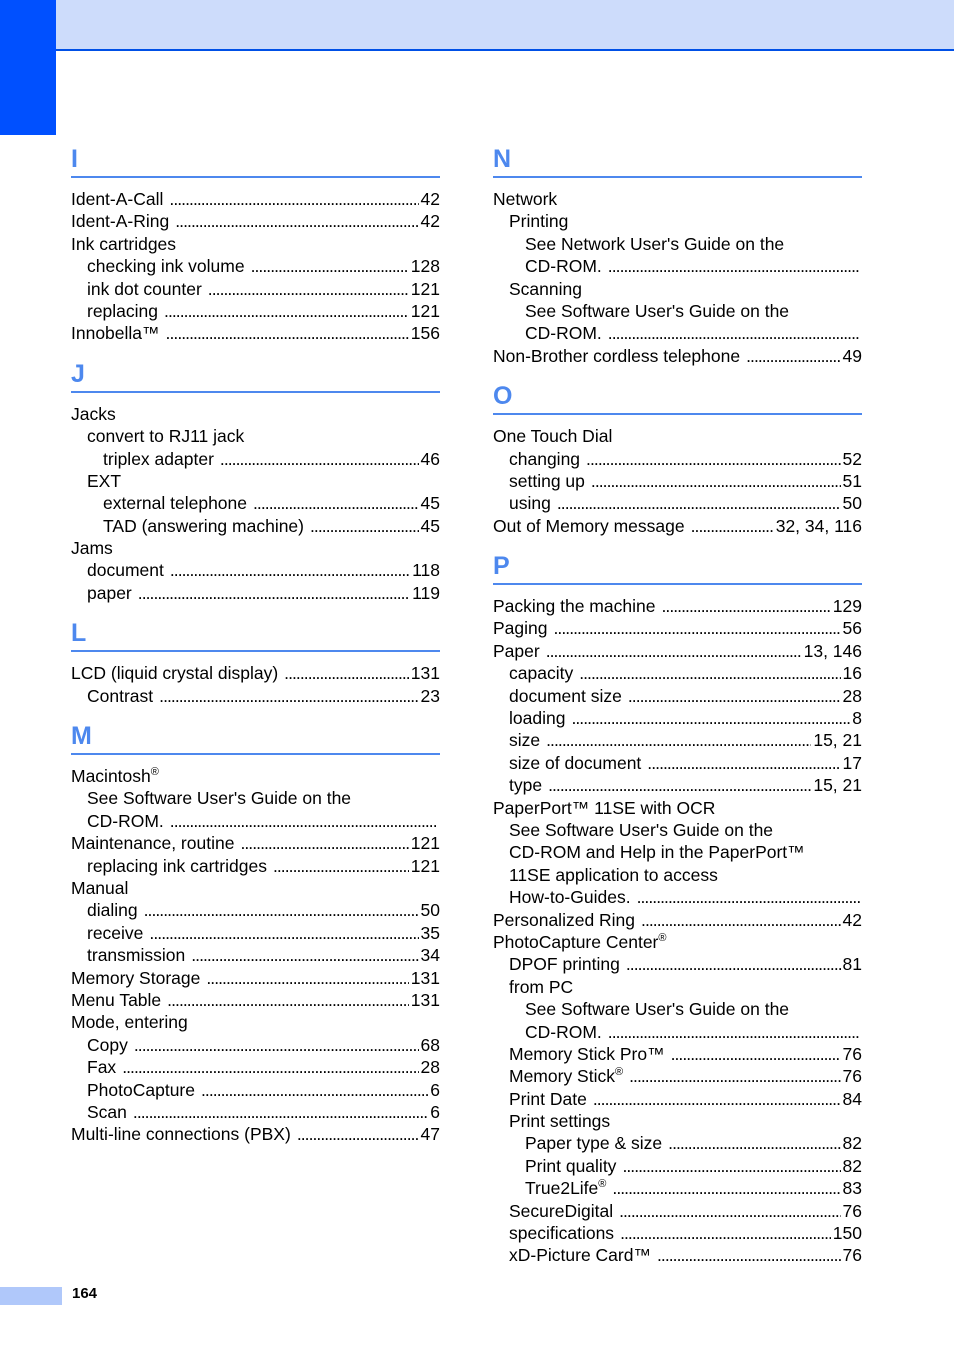 The image size is (954, 1351). I want to click on entry-label: ink dot counter, so click(144, 289).